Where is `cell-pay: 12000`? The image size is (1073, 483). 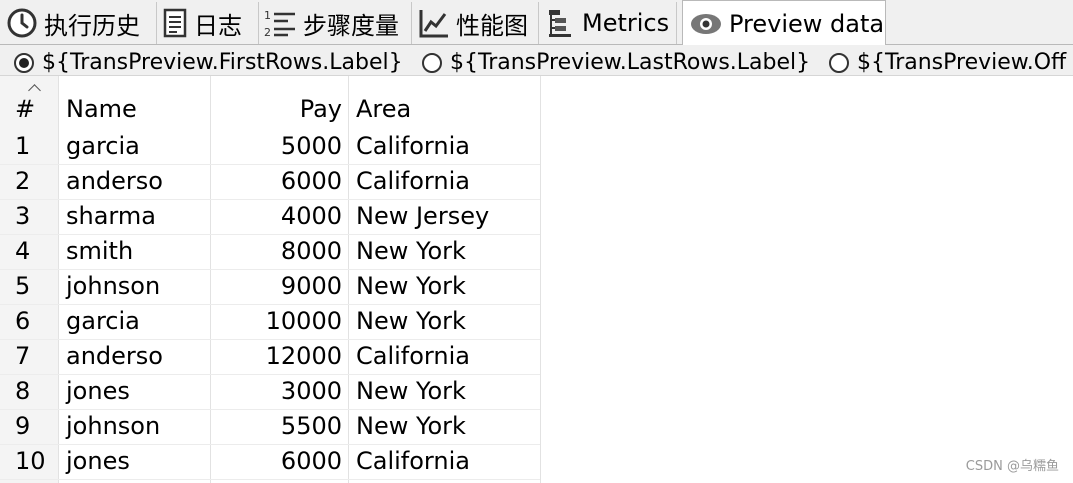
cell-pay: 12000 is located at coordinates (277, 356).